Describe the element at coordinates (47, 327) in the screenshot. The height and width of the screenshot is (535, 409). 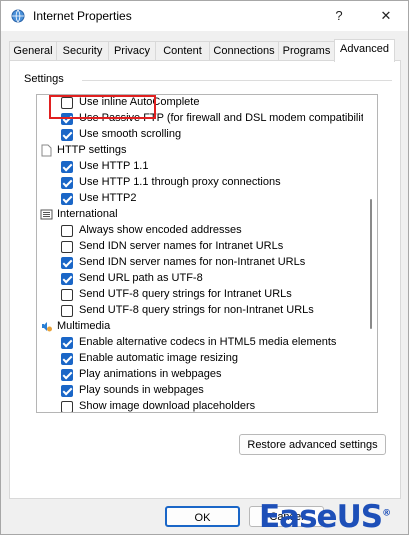
I see `multimedia-icon` at that location.